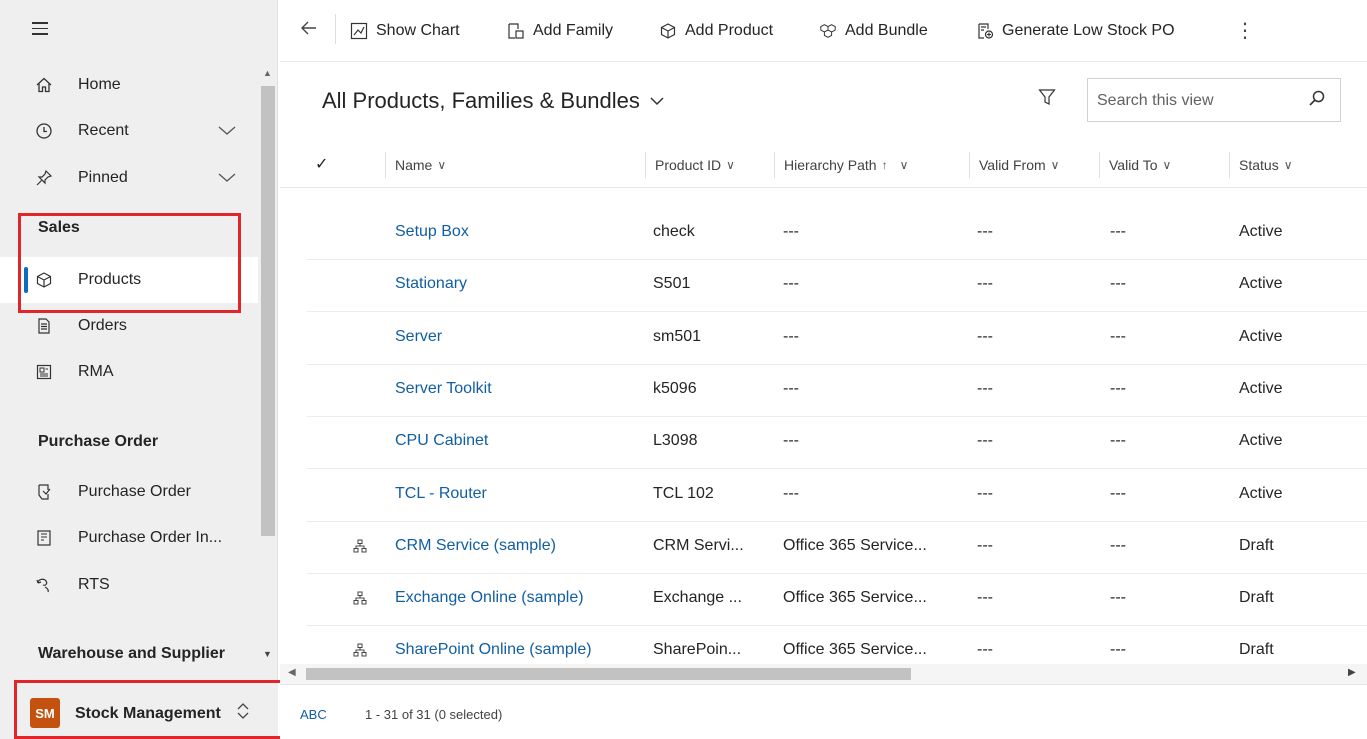 This screenshot has height=739, width=1367. I want to click on cell-product-id: TCL 102, so click(683, 493).